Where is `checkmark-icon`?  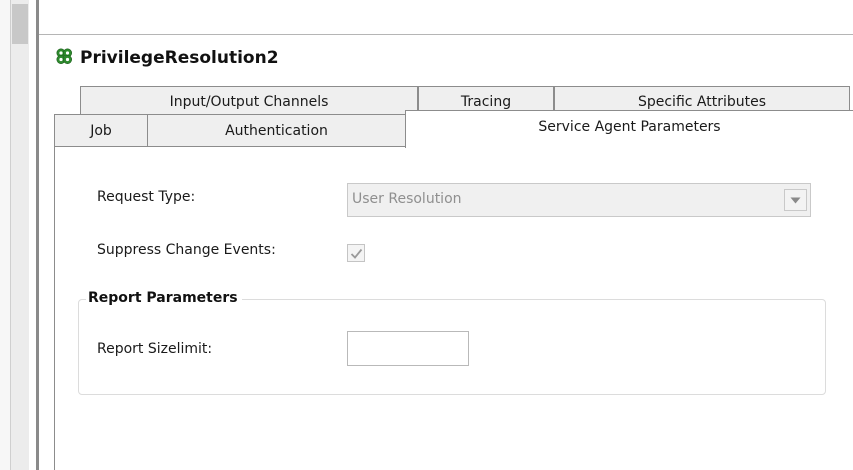 checkmark-icon is located at coordinates (356, 253).